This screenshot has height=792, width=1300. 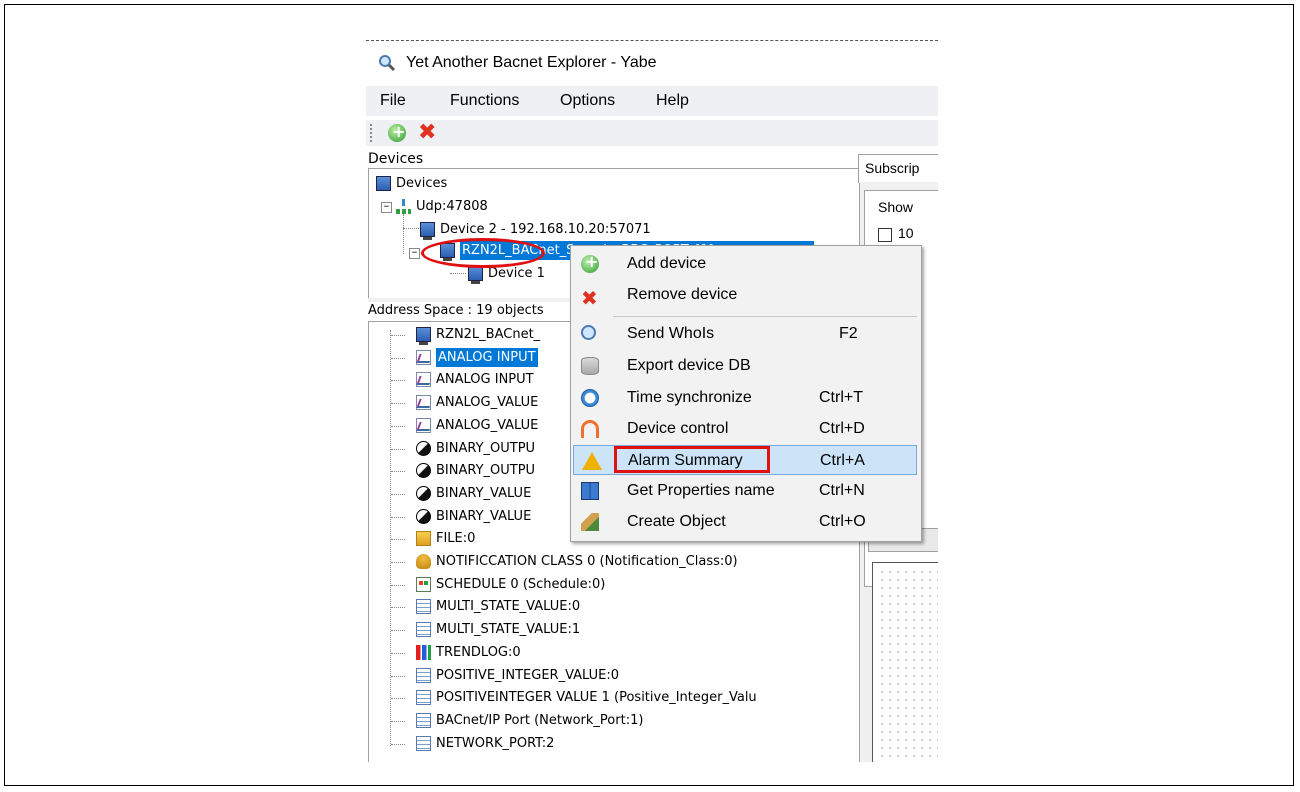 I want to click on pencil-icon, so click(x=590, y=522).